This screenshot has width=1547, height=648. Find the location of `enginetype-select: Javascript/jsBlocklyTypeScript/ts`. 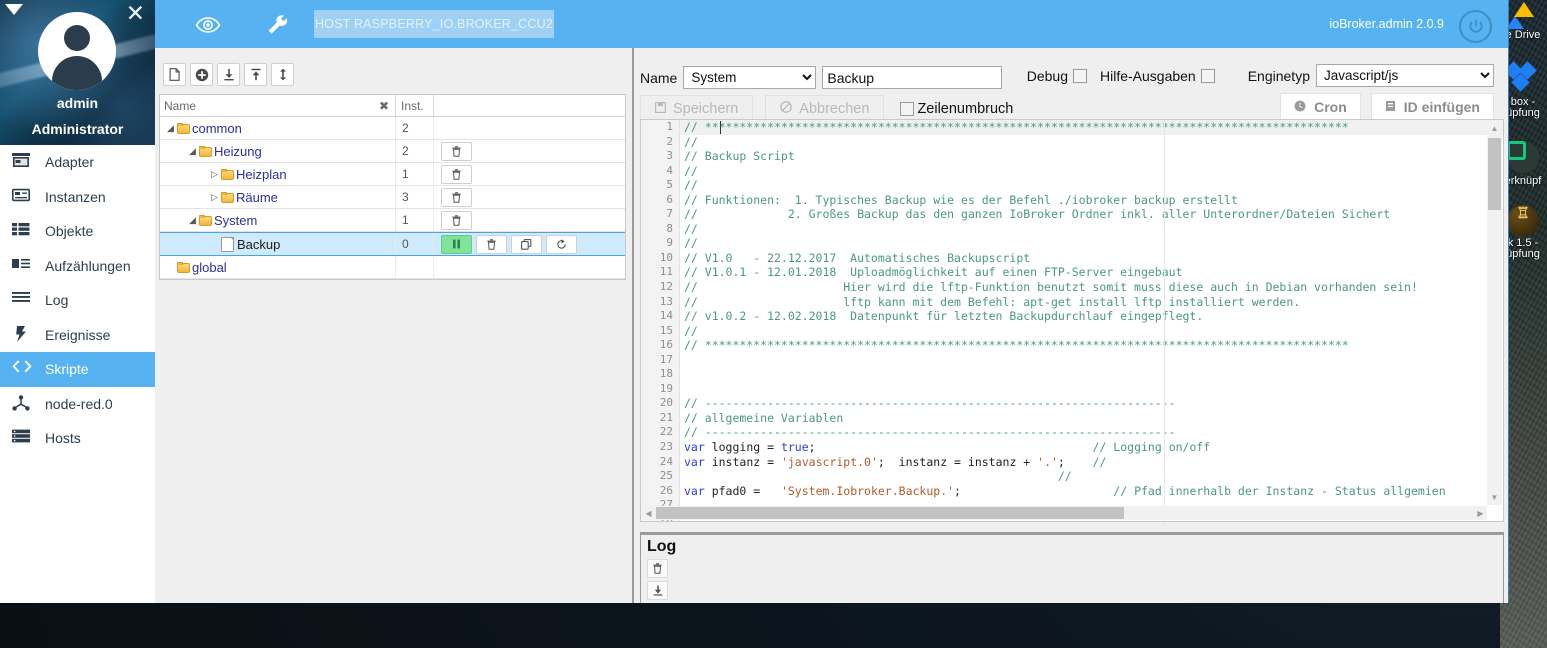

enginetype-select: Javascript/jsBlocklyTypeScript/ts is located at coordinates (1405, 75).